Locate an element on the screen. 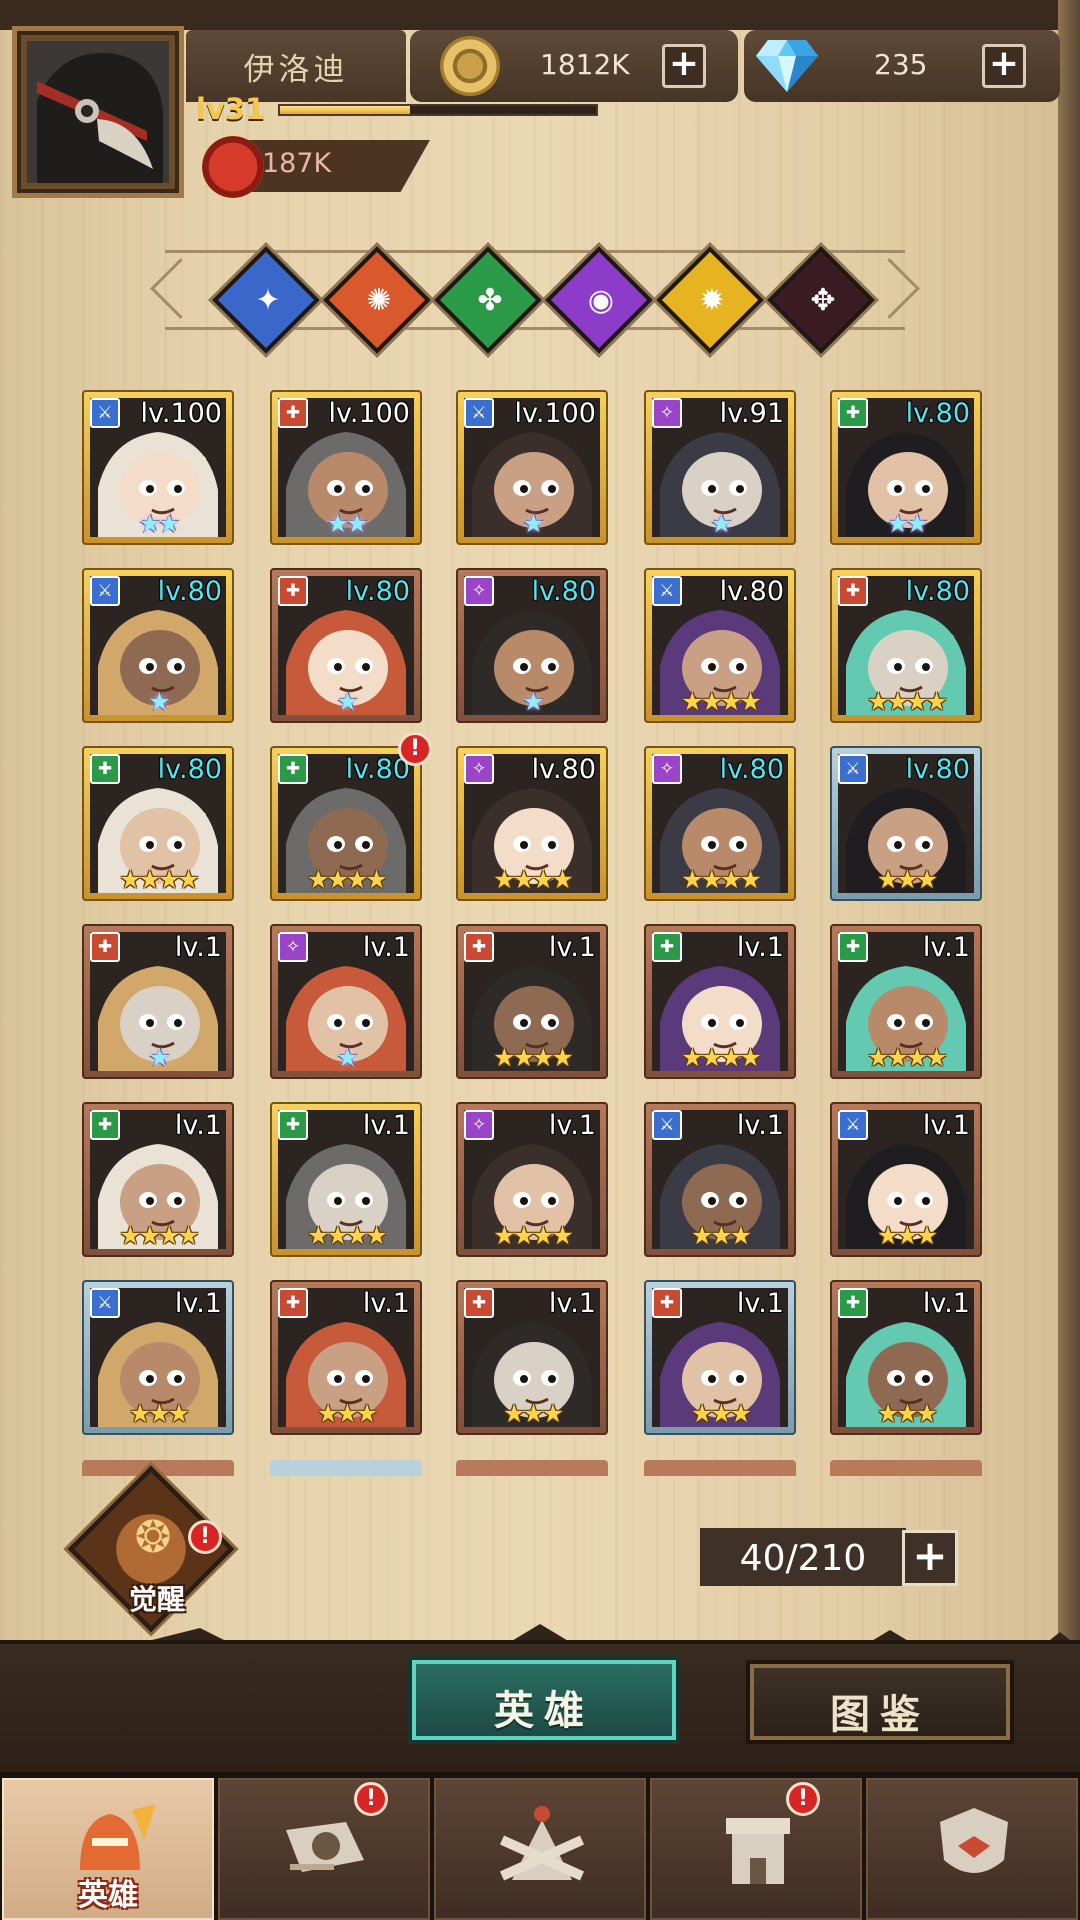 The width and height of the screenshot is (1080, 1920). hero-card: ✚ lv.100 ★★ is located at coordinates (346, 467).